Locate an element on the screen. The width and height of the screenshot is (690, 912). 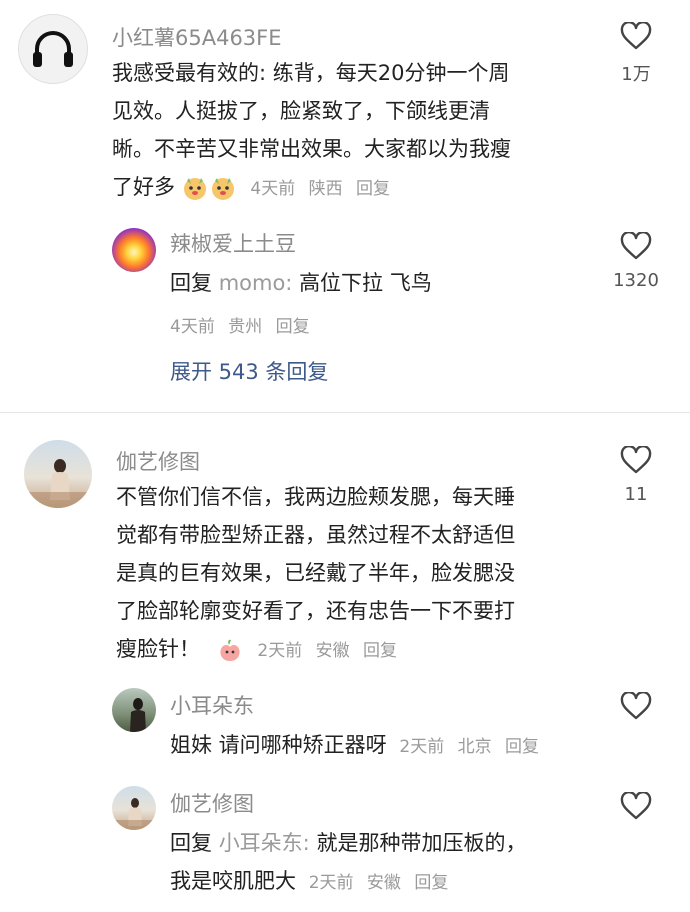
reply-username: 伽艺修图 is located at coordinates (212, 803).